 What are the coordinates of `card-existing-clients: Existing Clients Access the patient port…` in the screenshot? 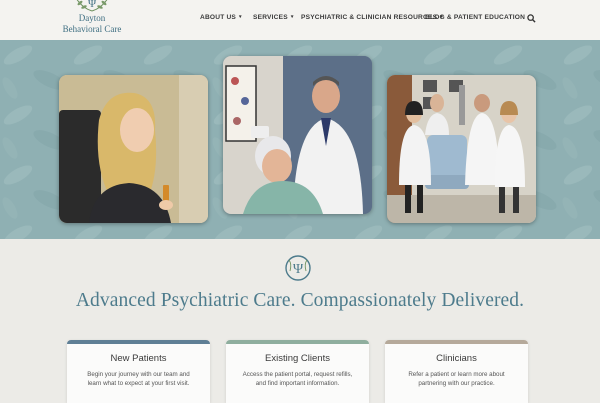 It's located at (297, 371).